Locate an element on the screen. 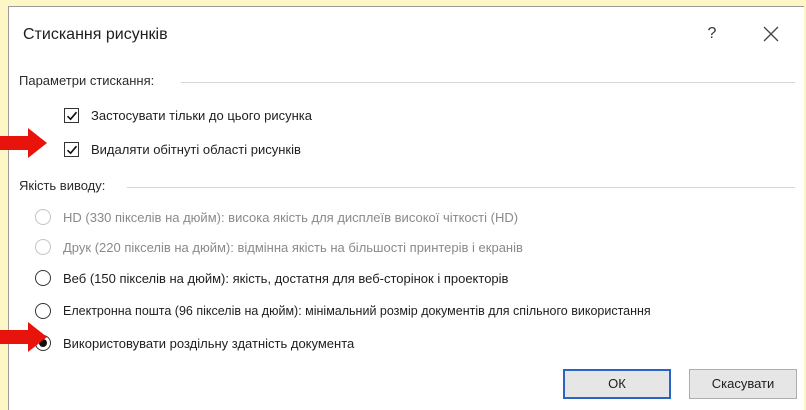 This screenshot has width=806, height=410. ok-button: ОК is located at coordinates (617, 384).